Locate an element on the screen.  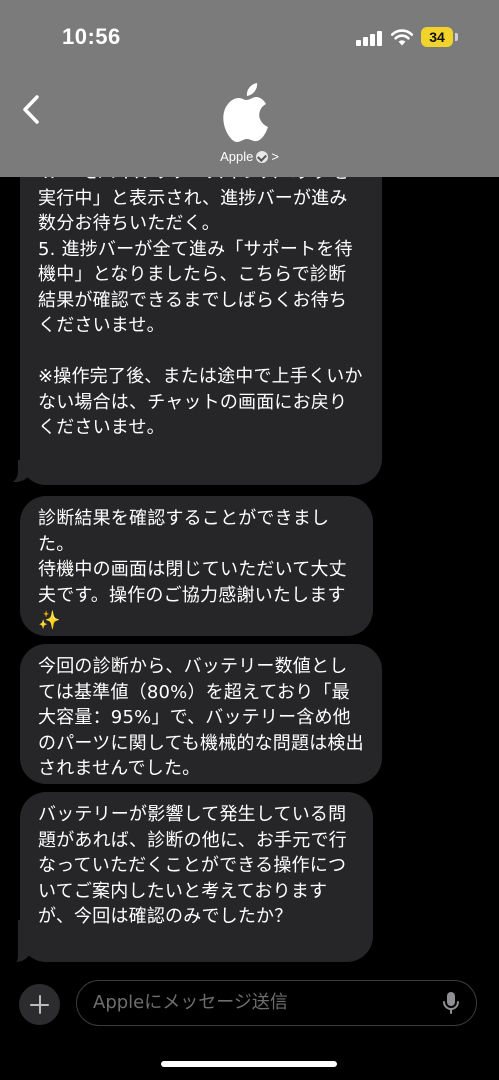
contact-name-row: Apple > is located at coordinates (249, 156).